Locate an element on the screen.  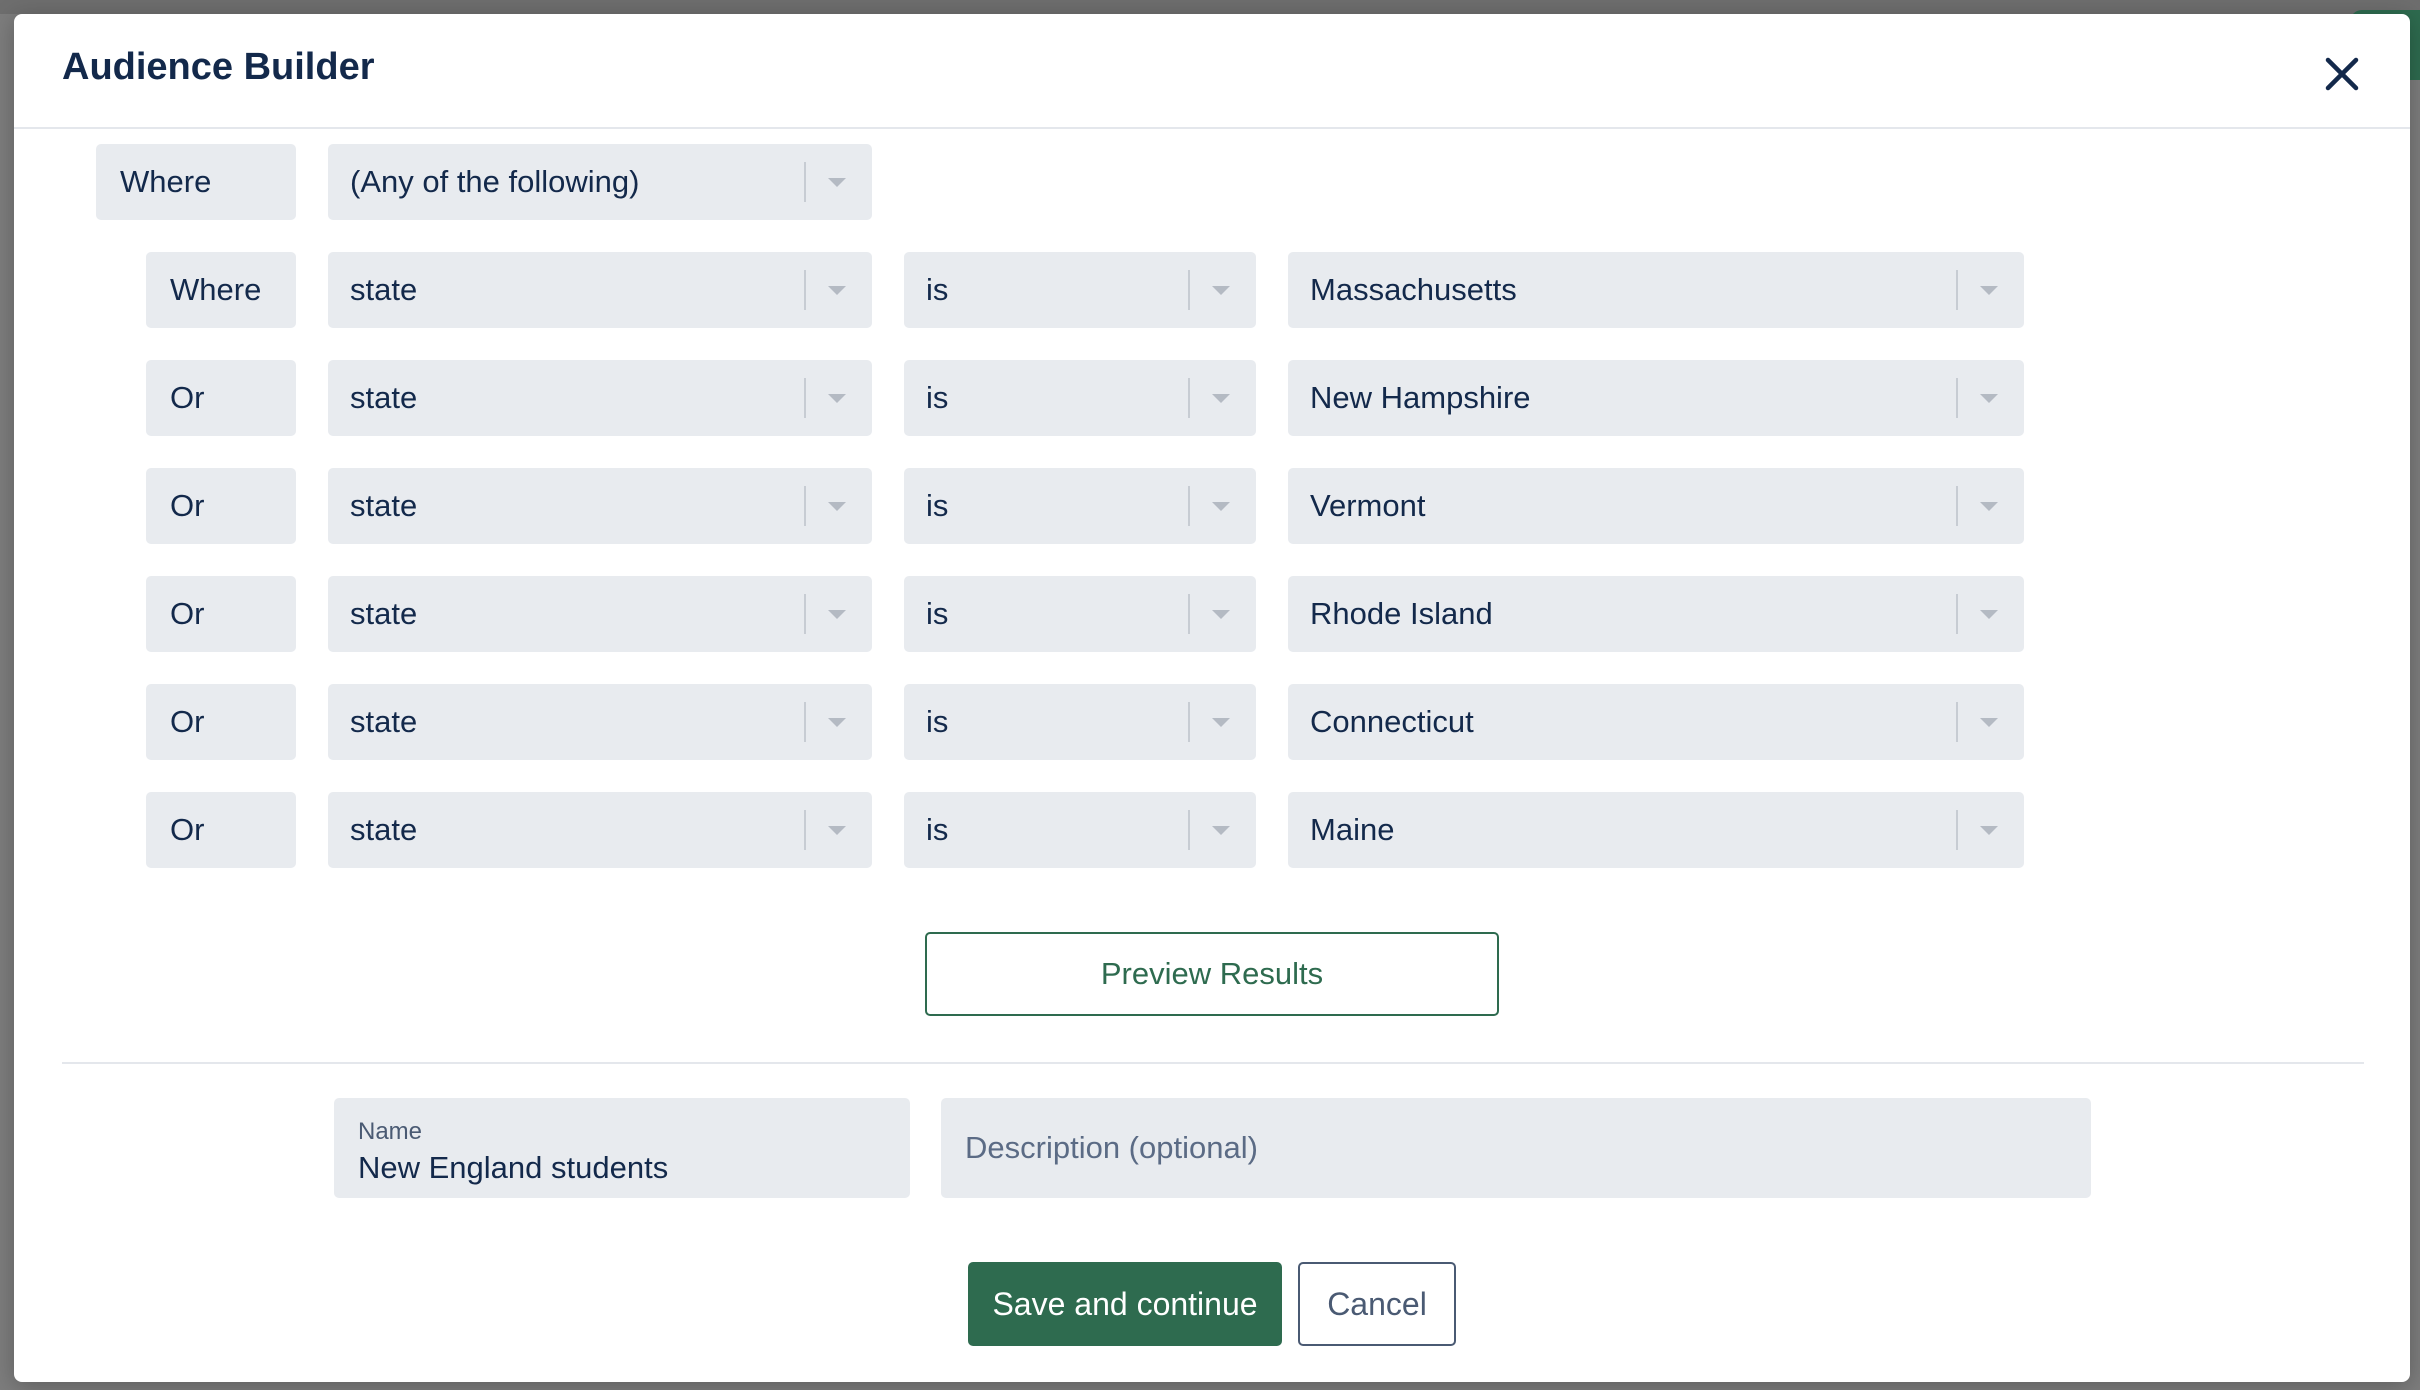
name-field-value: New England students is located at coordinates (513, 1167).